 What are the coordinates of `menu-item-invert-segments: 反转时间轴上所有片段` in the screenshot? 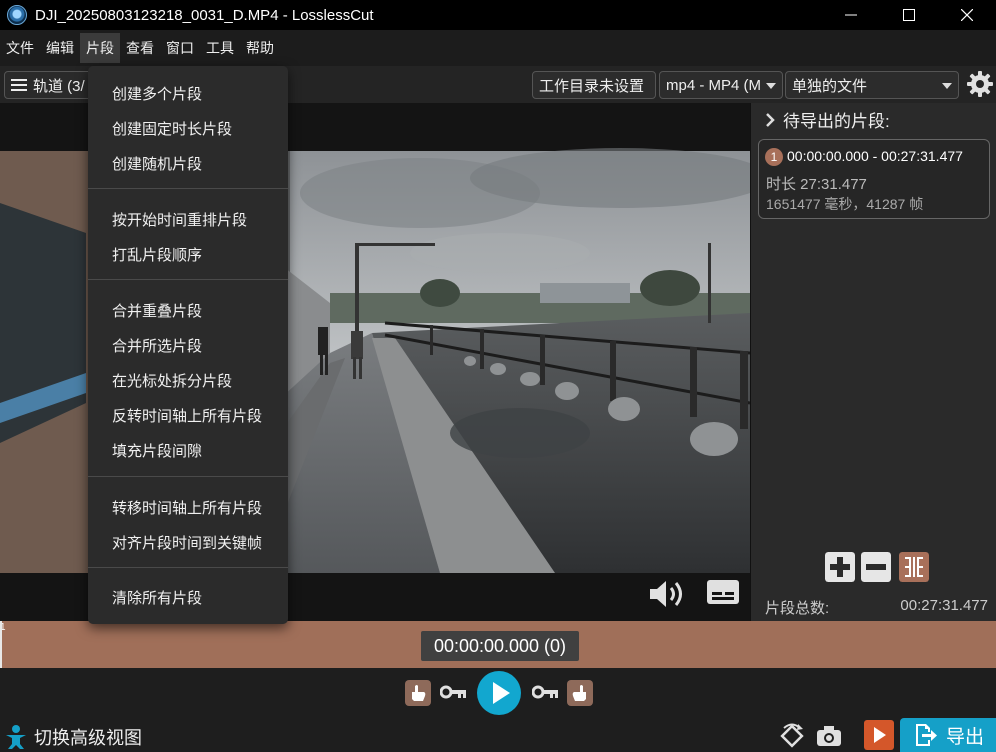 It's located at (187, 415).